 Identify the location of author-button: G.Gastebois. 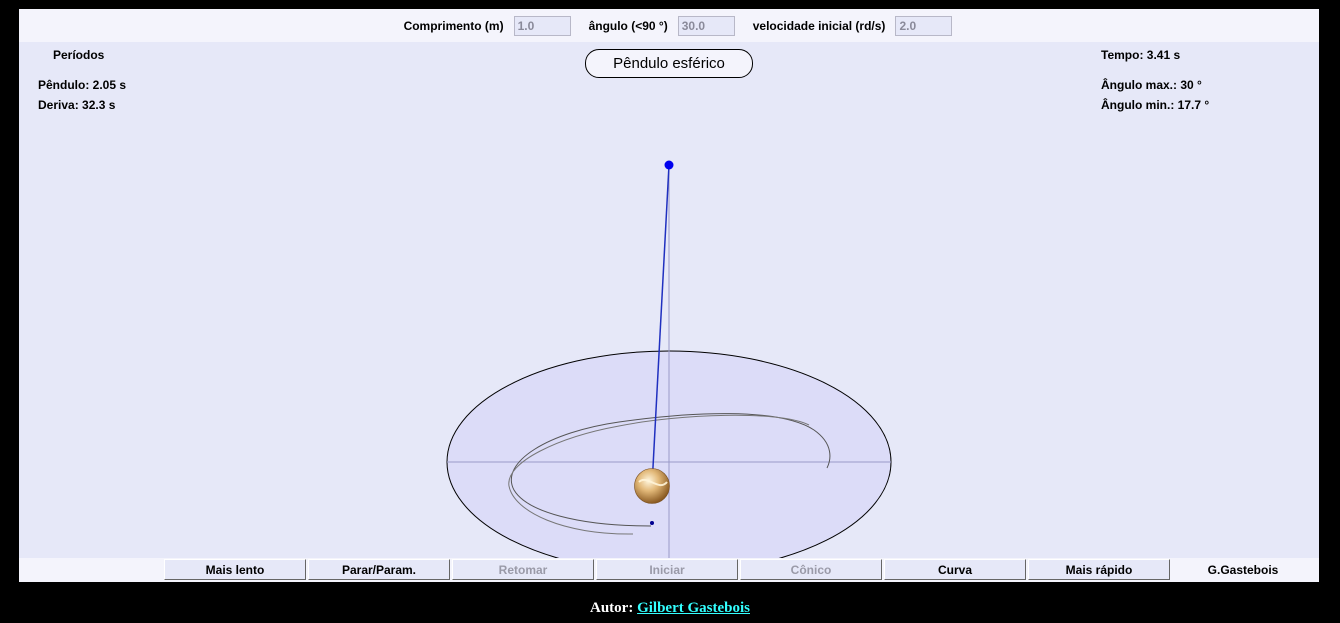
(1243, 569).